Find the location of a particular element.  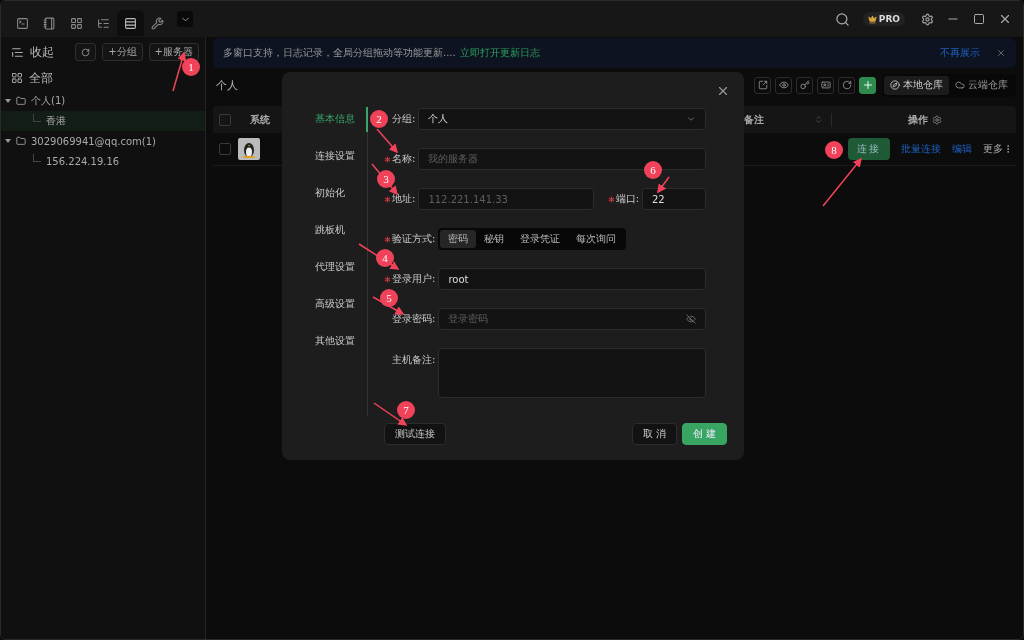

tree-item: 156.224.19.16 is located at coordinates (103, 161).